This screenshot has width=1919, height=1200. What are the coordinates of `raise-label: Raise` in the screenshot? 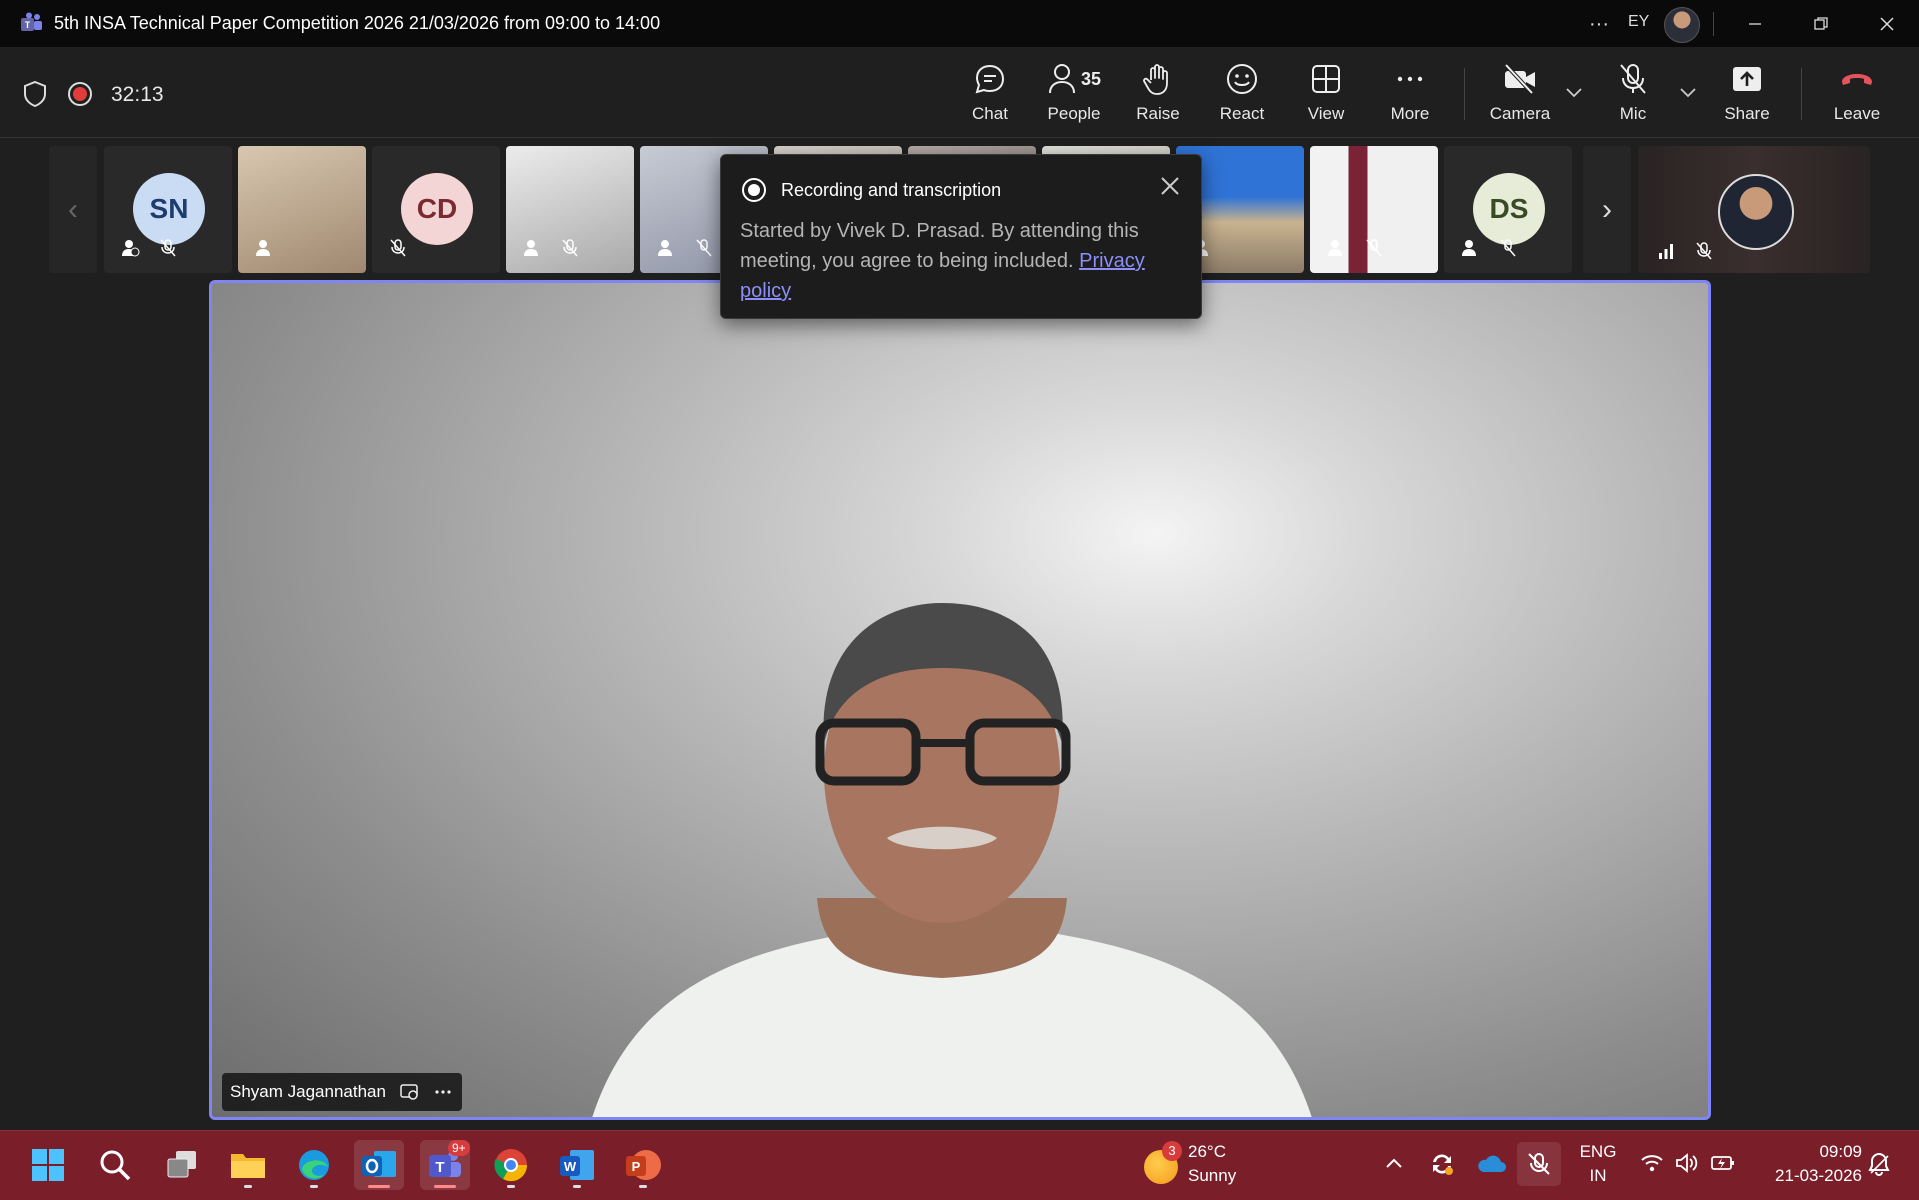 It's located at (1158, 113).